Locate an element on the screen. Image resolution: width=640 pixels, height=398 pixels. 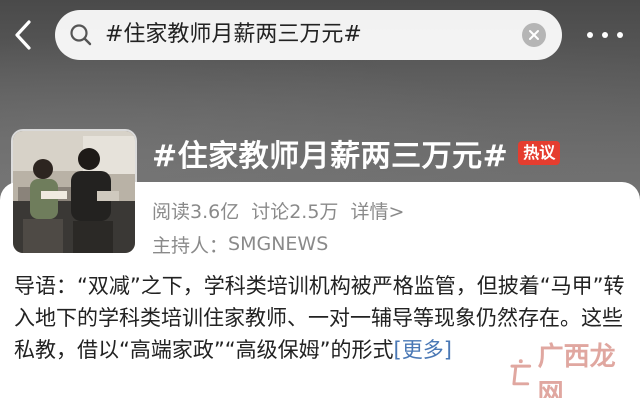
cover-photo is located at coordinates (74, 192).